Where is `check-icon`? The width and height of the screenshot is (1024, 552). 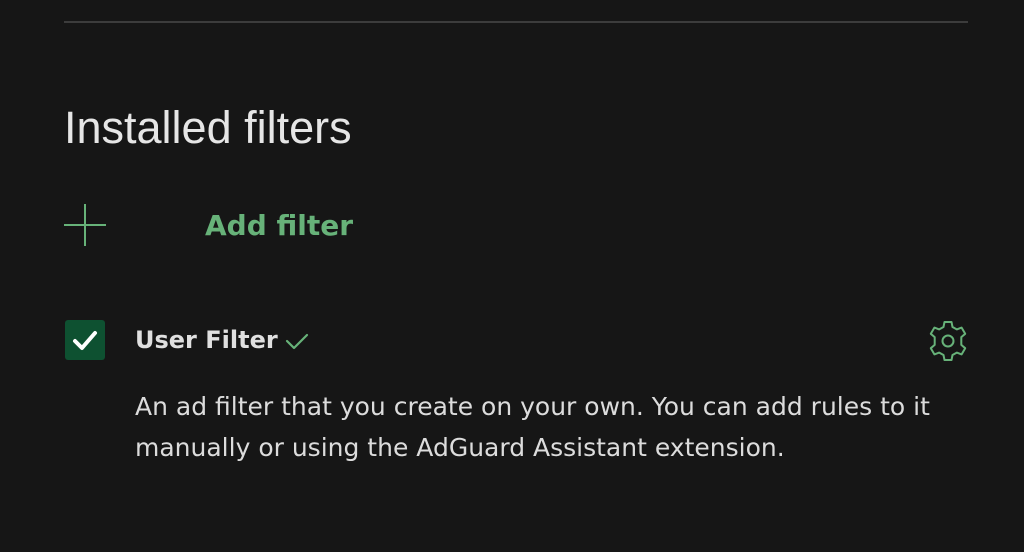
check-icon is located at coordinates (297, 341).